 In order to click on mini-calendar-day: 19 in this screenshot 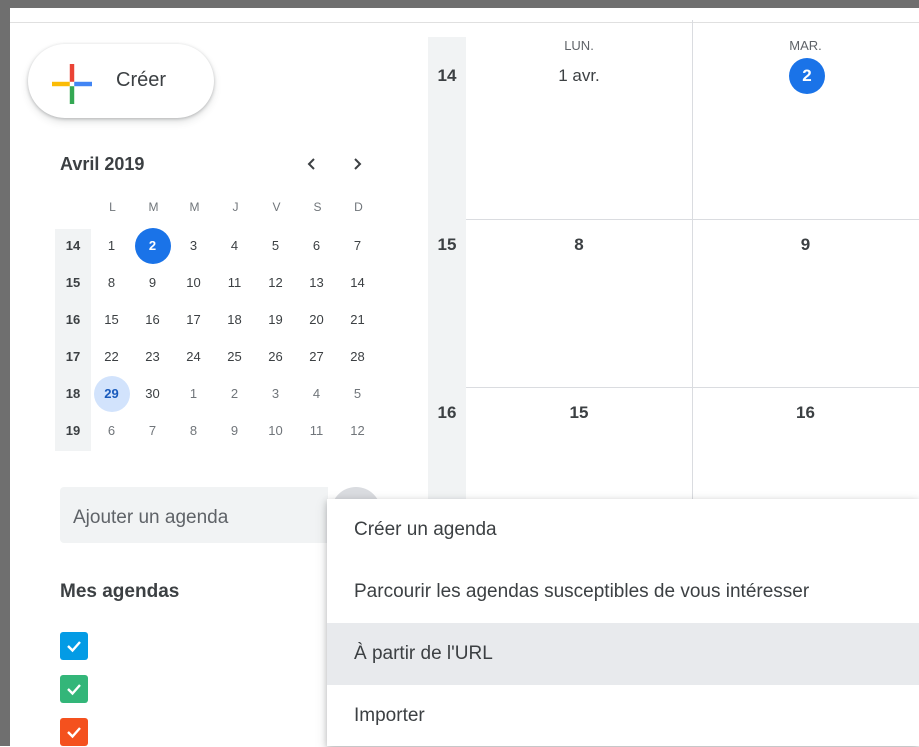, I will do `click(275, 319)`.